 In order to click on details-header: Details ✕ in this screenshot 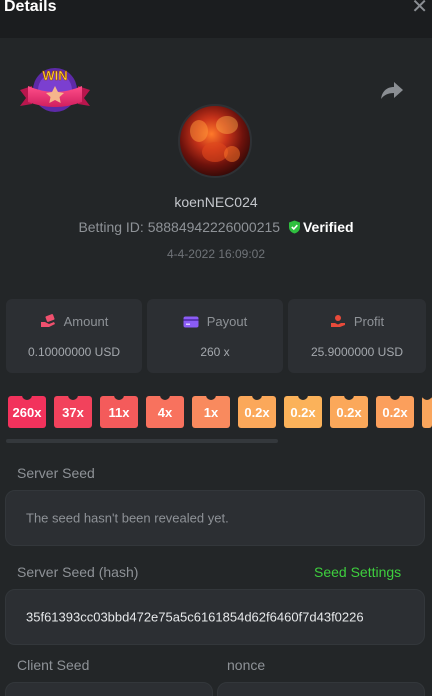, I will do `click(216, 19)`.